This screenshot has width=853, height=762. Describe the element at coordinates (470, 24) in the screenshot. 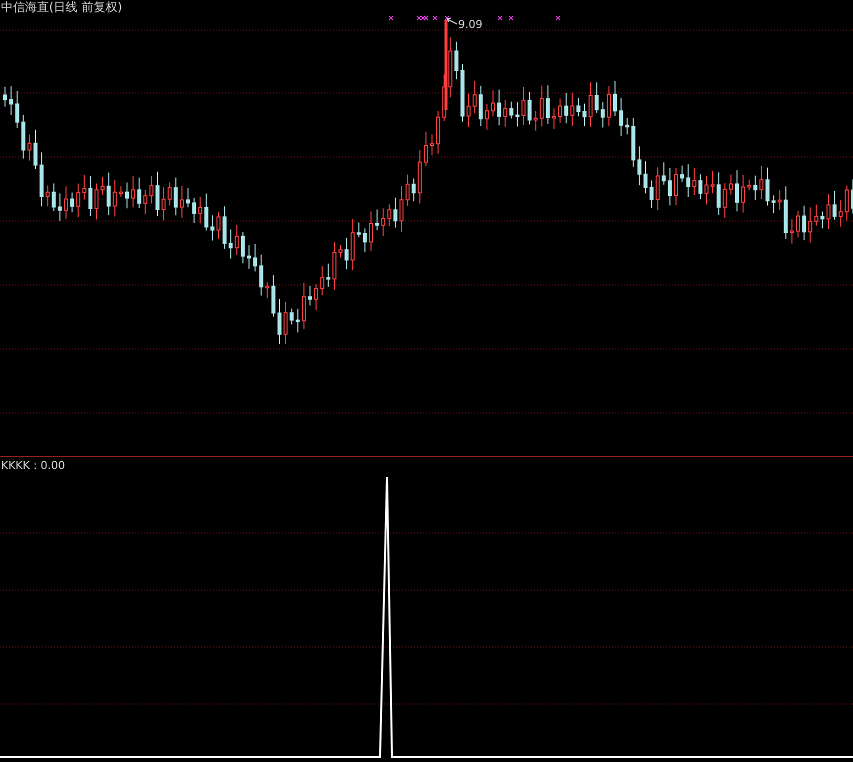

I see `high-price-label: 9.09` at that location.